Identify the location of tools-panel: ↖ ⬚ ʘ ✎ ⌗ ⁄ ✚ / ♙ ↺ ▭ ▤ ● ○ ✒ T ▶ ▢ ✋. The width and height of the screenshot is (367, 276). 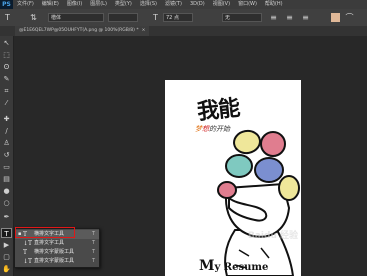
(7, 156).